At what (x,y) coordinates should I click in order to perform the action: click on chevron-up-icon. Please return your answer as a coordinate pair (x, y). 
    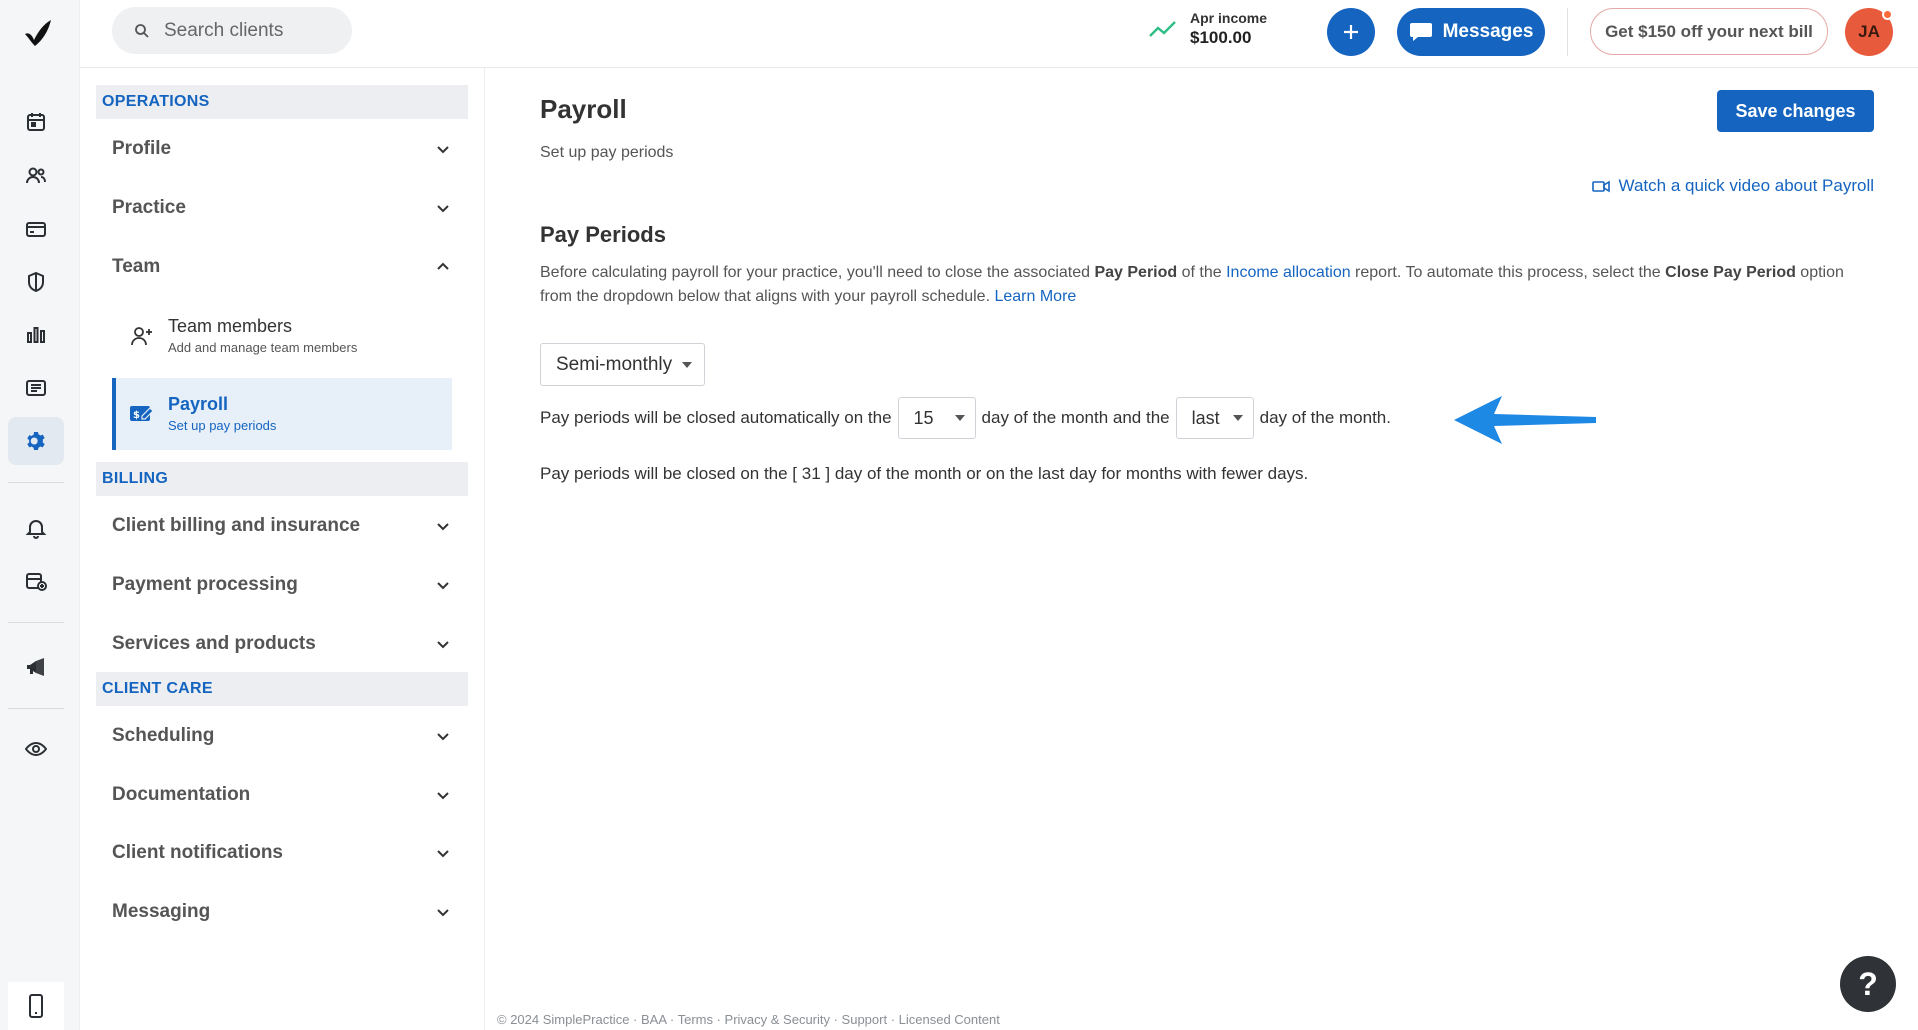
    Looking at the image, I should click on (443, 266).